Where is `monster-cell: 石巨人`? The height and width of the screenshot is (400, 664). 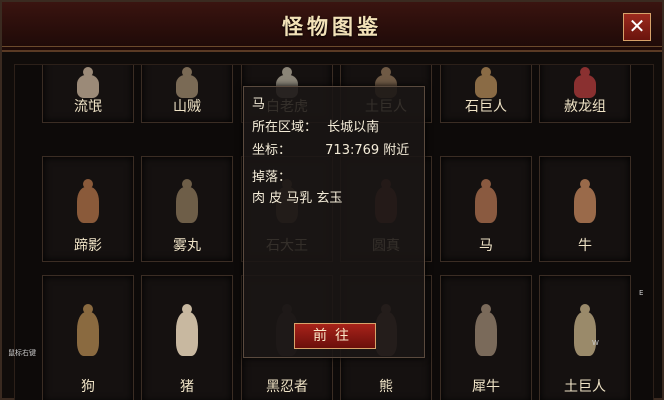
monster-cell: 石巨人 is located at coordinates (486, 94).